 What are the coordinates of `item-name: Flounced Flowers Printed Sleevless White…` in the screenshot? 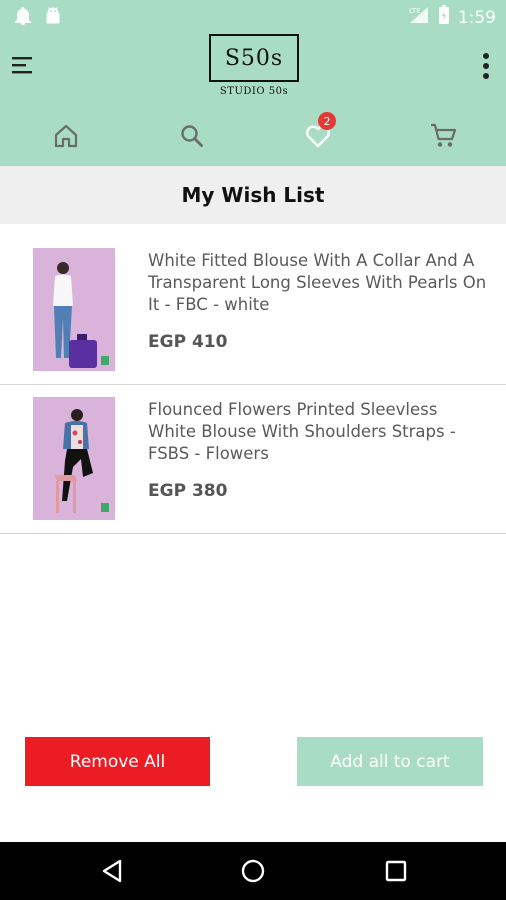 It's located at (318, 432).